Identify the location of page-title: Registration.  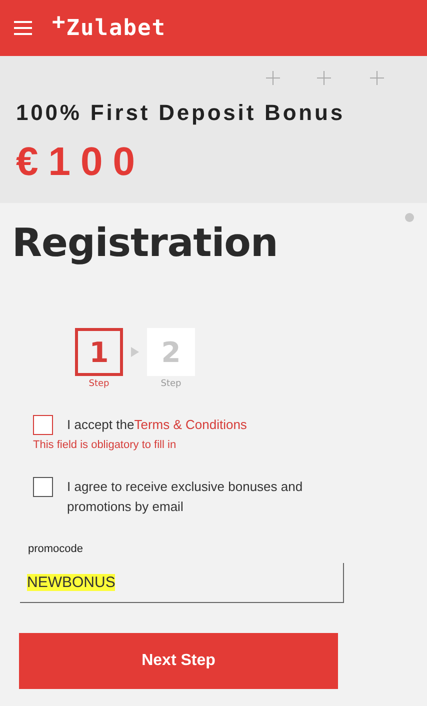
(145, 243).